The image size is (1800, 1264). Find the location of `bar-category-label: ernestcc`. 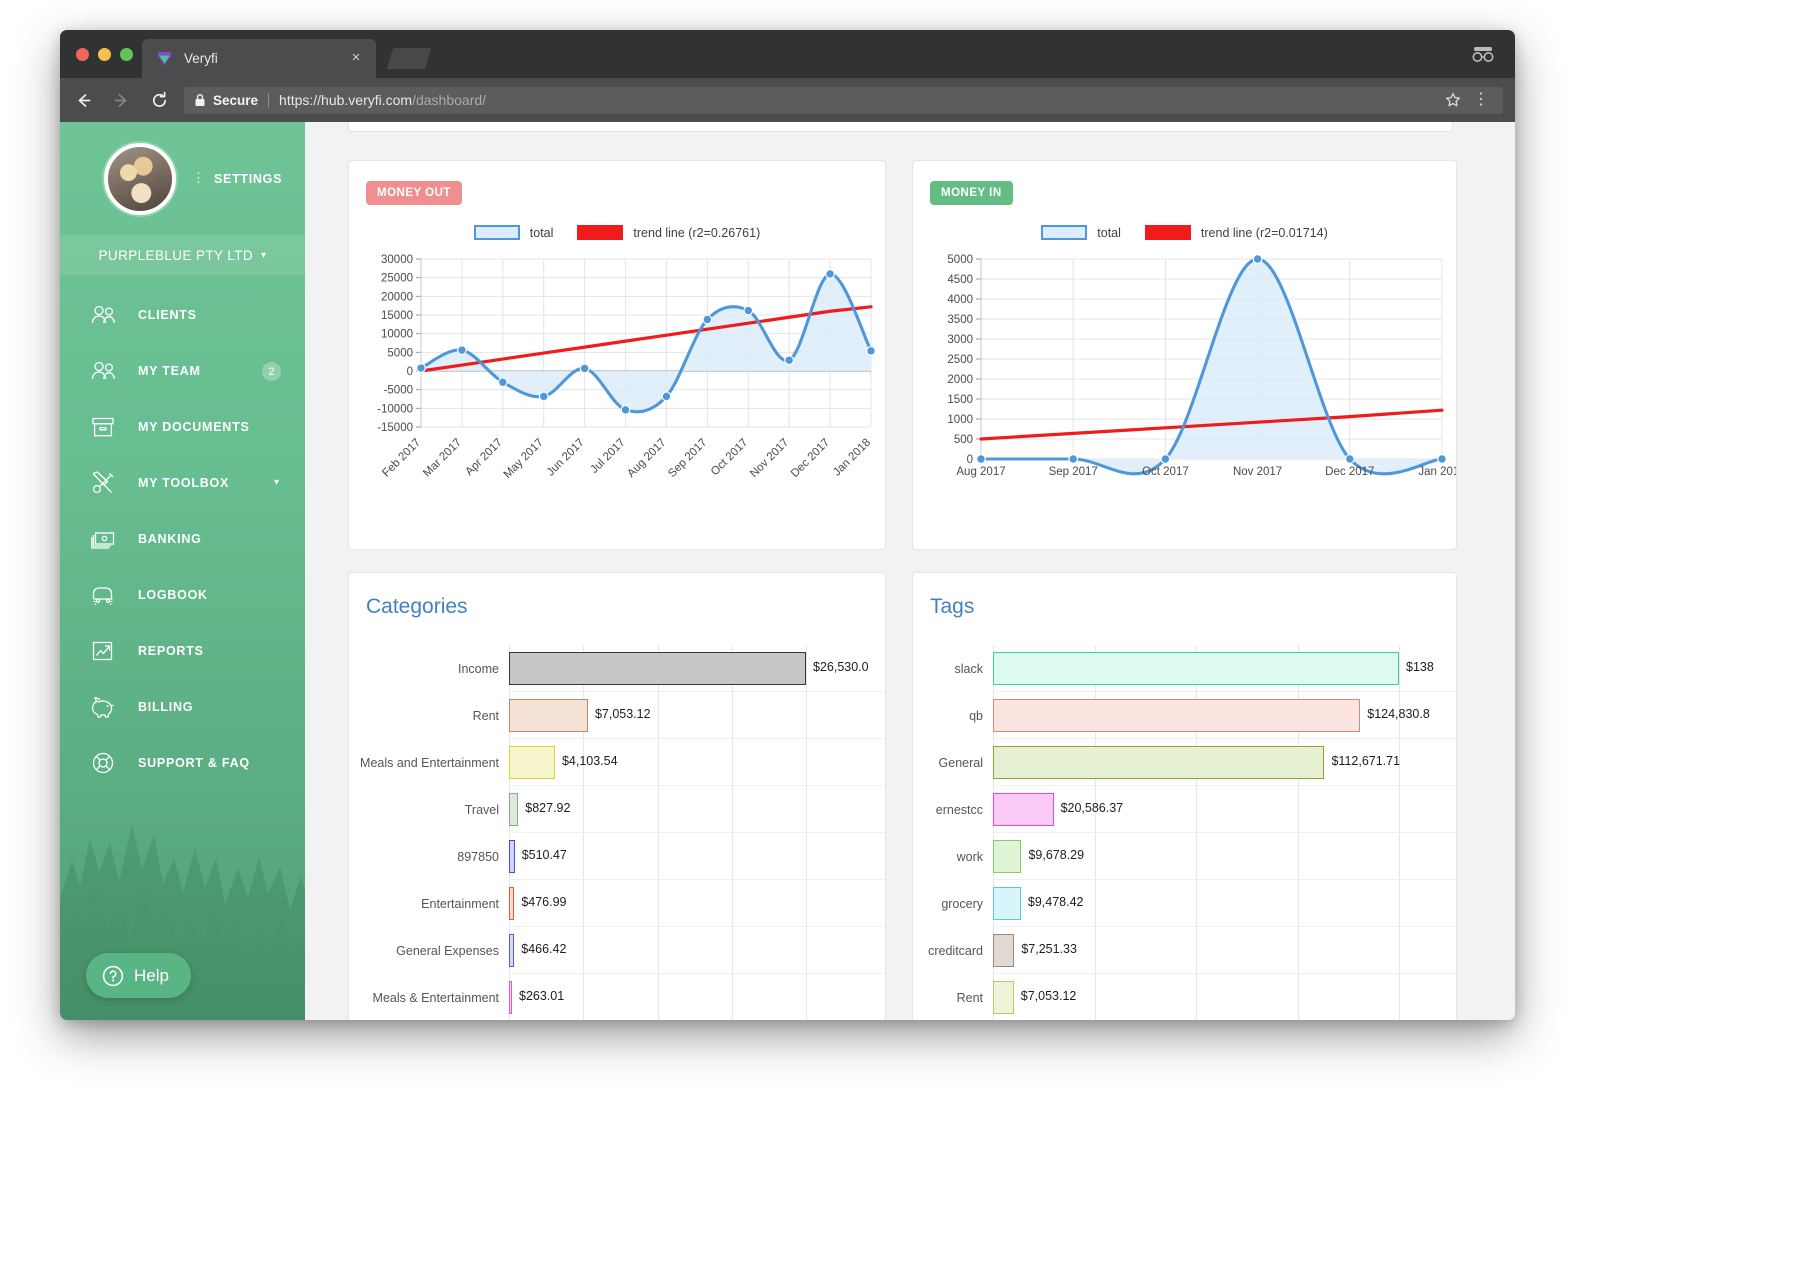

bar-category-label: ernestcc is located at coordinates (959, 809).